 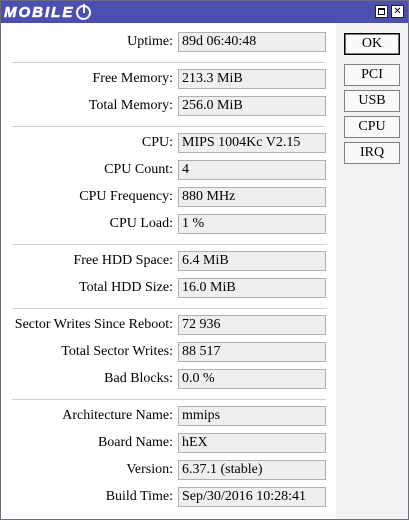 I want to click on logo-text: MOBILE, so click(x=39, y=12).